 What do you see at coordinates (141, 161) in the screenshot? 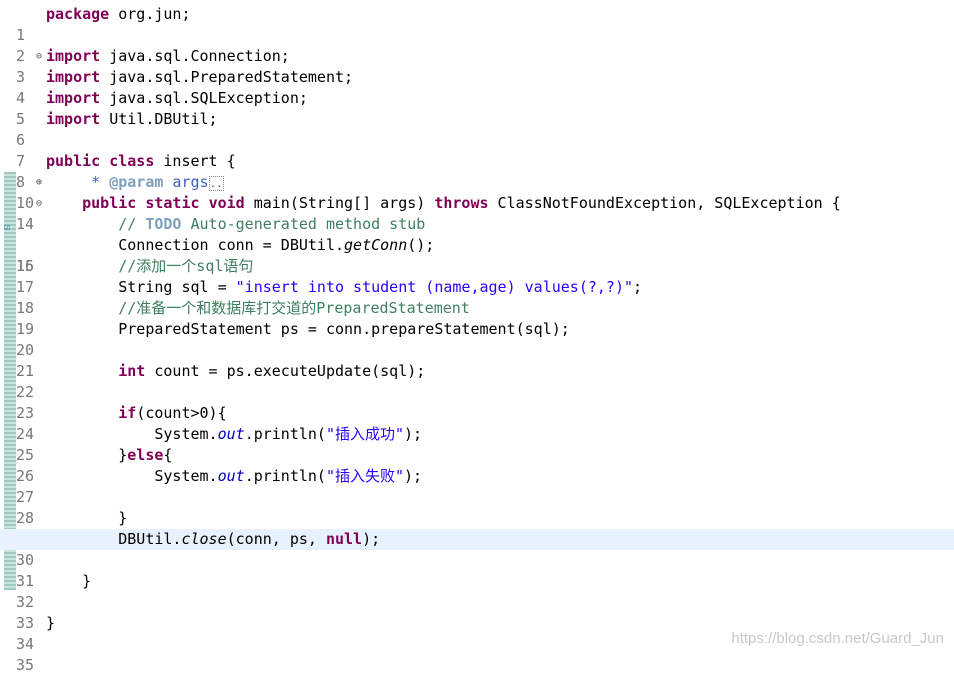
I see `code-text: public class insert {` at bounding box center [141, 161].